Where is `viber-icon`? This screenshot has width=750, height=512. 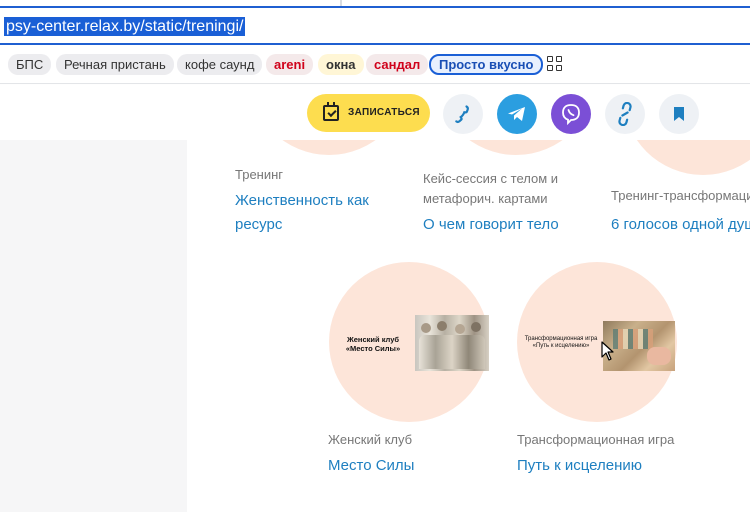
viber-icon is located at coordinates (571, 115).